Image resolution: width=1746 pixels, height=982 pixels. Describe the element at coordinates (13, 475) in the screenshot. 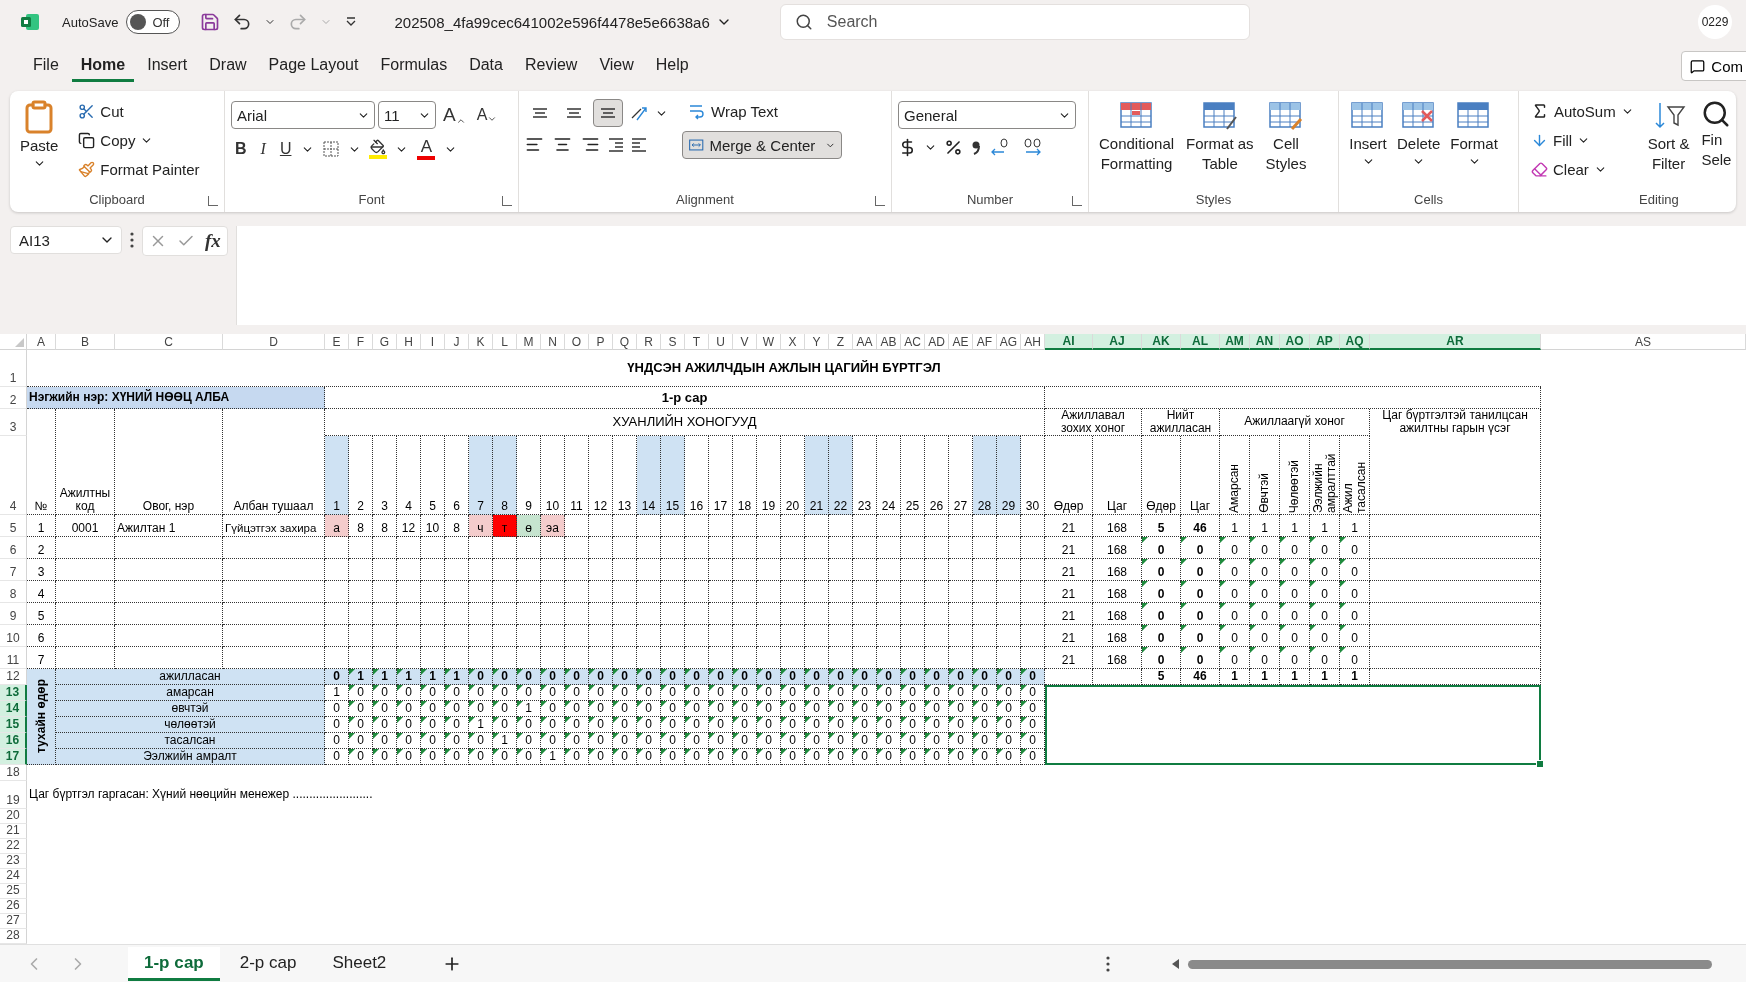

I see `row-header: 4` at that location.